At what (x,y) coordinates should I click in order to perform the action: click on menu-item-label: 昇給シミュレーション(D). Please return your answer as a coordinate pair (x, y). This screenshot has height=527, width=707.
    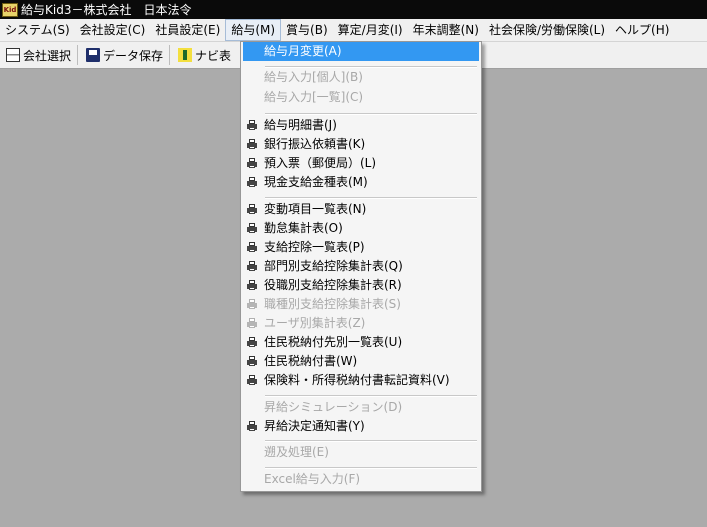
    Looking at the image, I should click on (333, 407).